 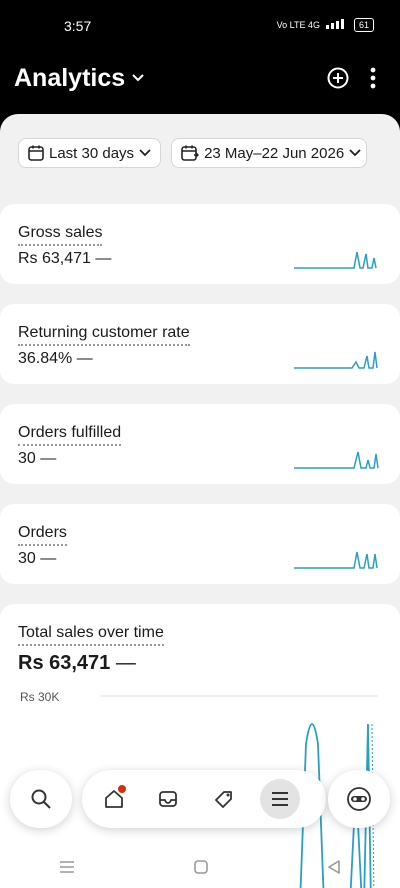 What do you see at coordinates (363, 25) in the screenshot?
I see `battery-icon: 61` at bounding box center [363, 25].